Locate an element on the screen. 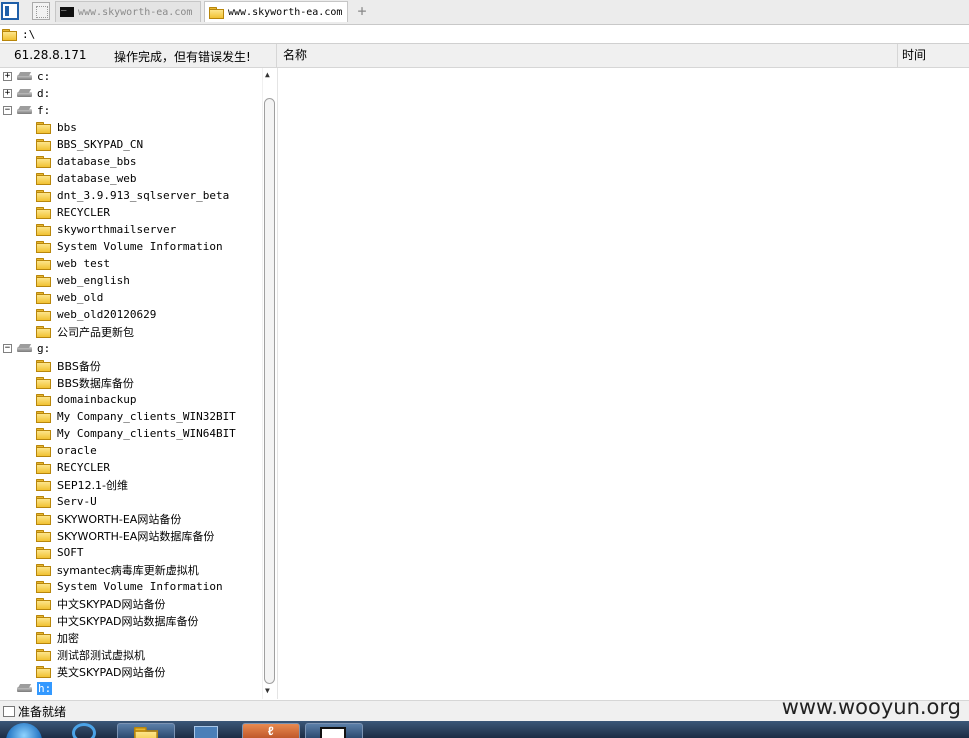  operation-status: 操作完成，但有错误发生! is located at coordinates (182, 57).